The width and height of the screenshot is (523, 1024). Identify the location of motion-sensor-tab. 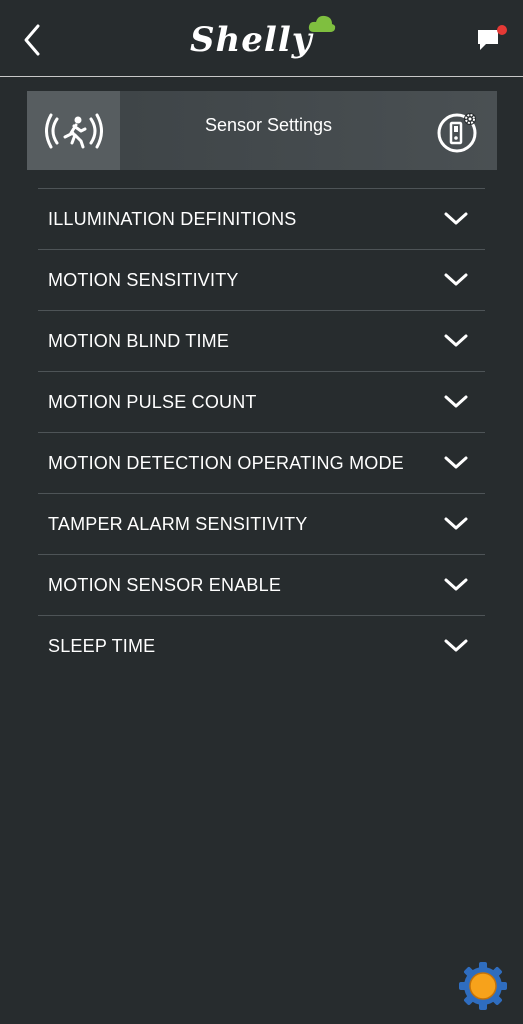
(73, 130).